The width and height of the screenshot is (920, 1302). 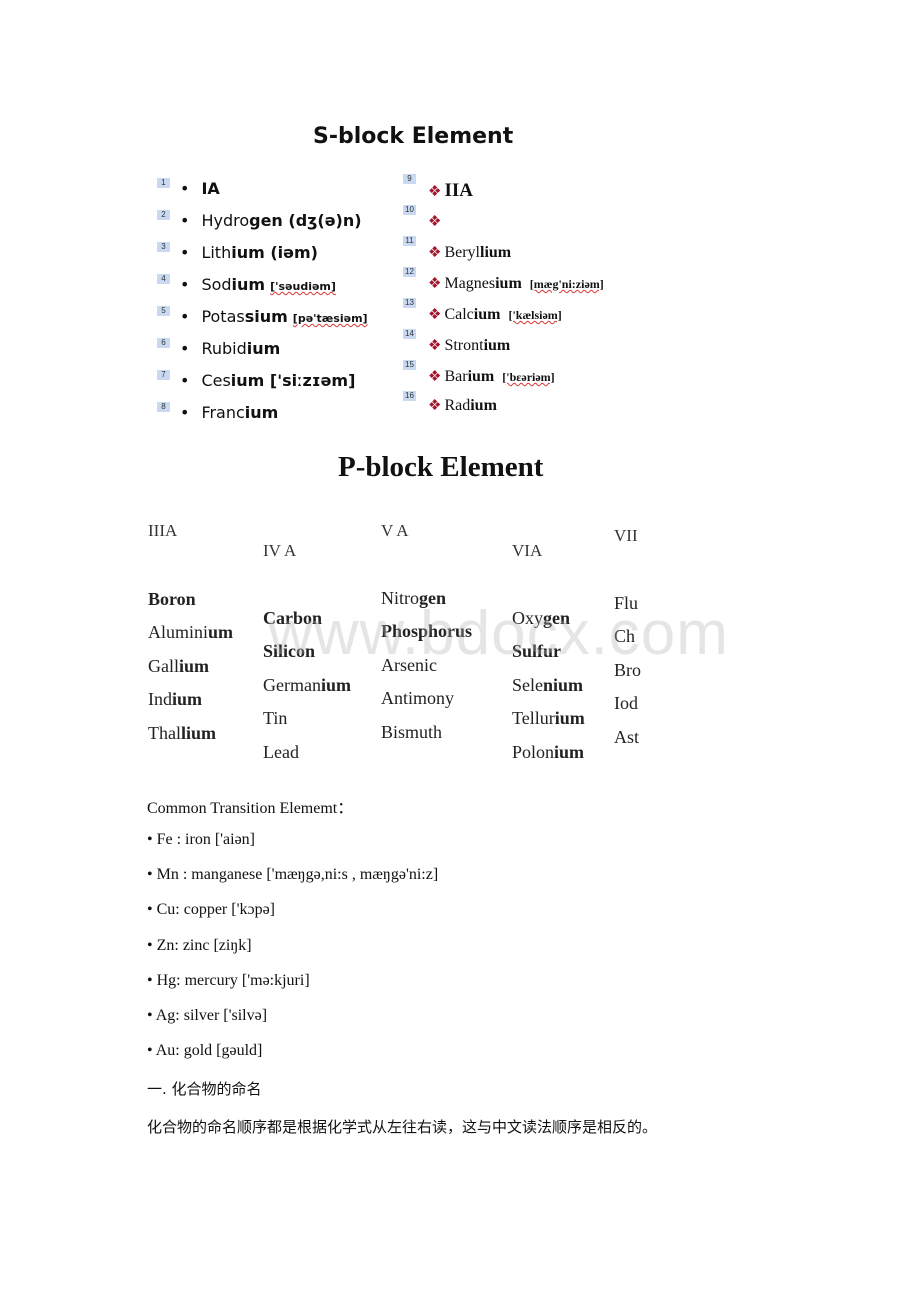 I want to click on item-bold: sium, so click(x=266, y=316).